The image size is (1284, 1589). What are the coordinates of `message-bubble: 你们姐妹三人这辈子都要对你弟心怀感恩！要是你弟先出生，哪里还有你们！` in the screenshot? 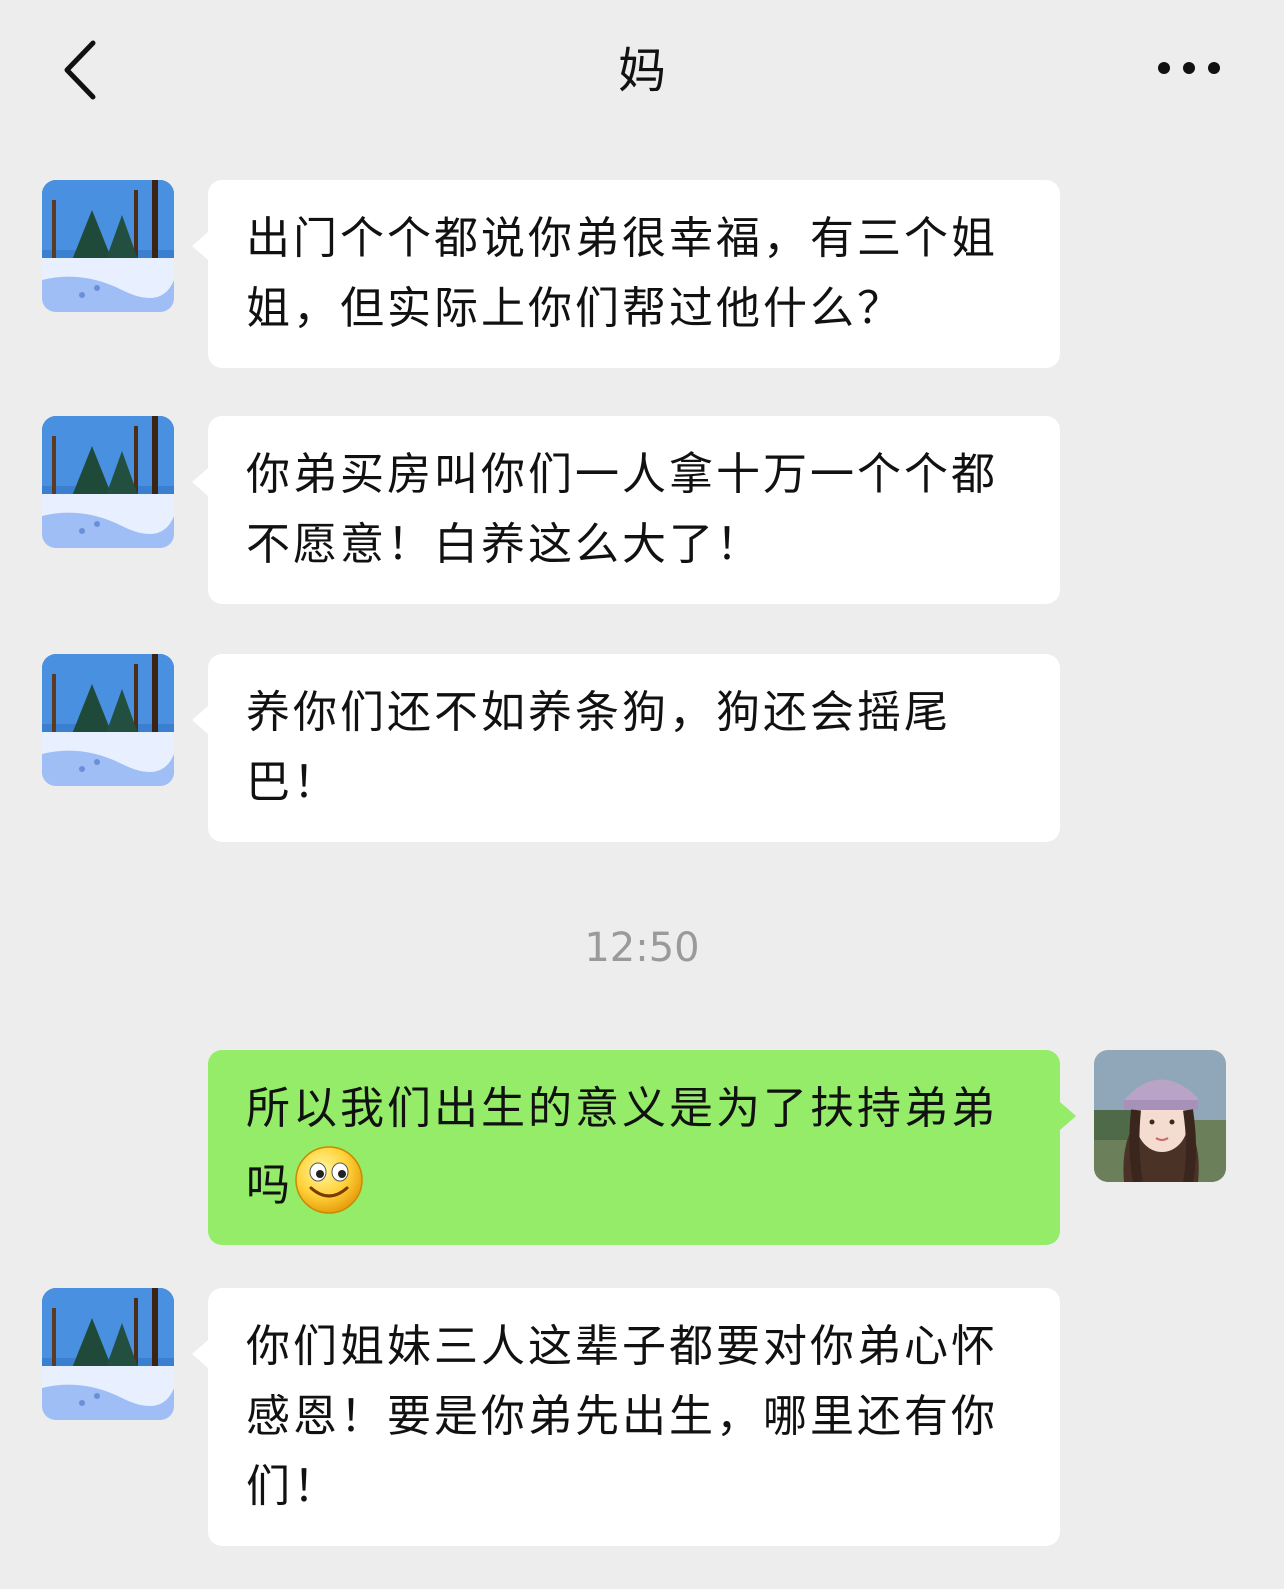 It's located at (634, 1417).